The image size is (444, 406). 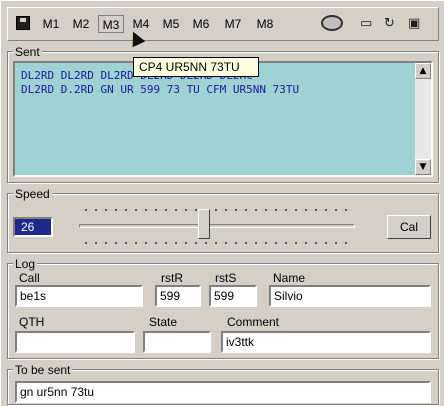 I want to click on monitor-icon: ▭, so click(x=366, y=24).